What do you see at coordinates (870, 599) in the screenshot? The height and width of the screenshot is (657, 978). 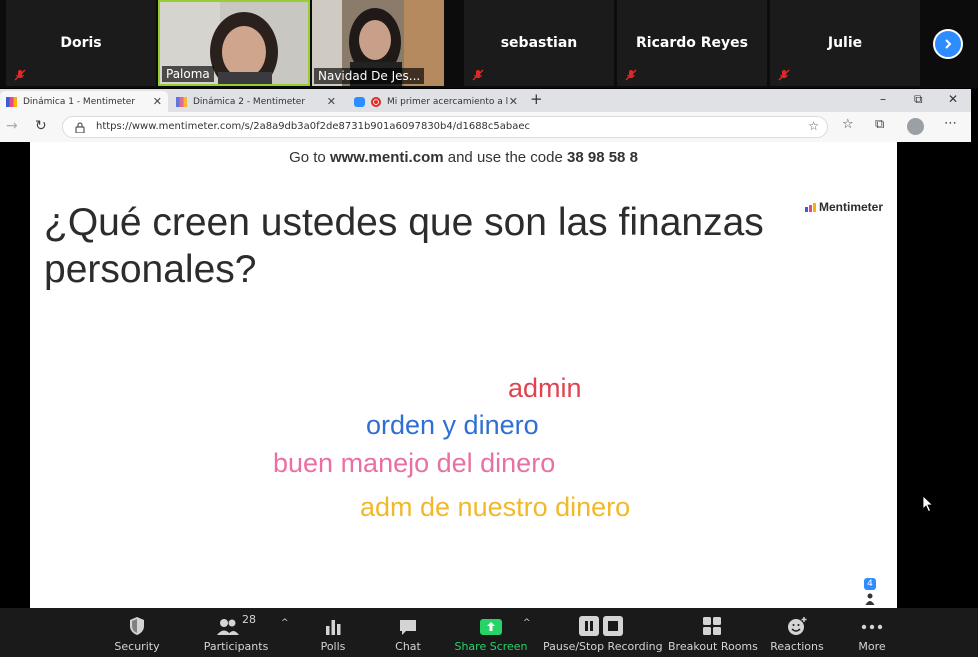 I see `person-icon` at bounding box center [870, 599].